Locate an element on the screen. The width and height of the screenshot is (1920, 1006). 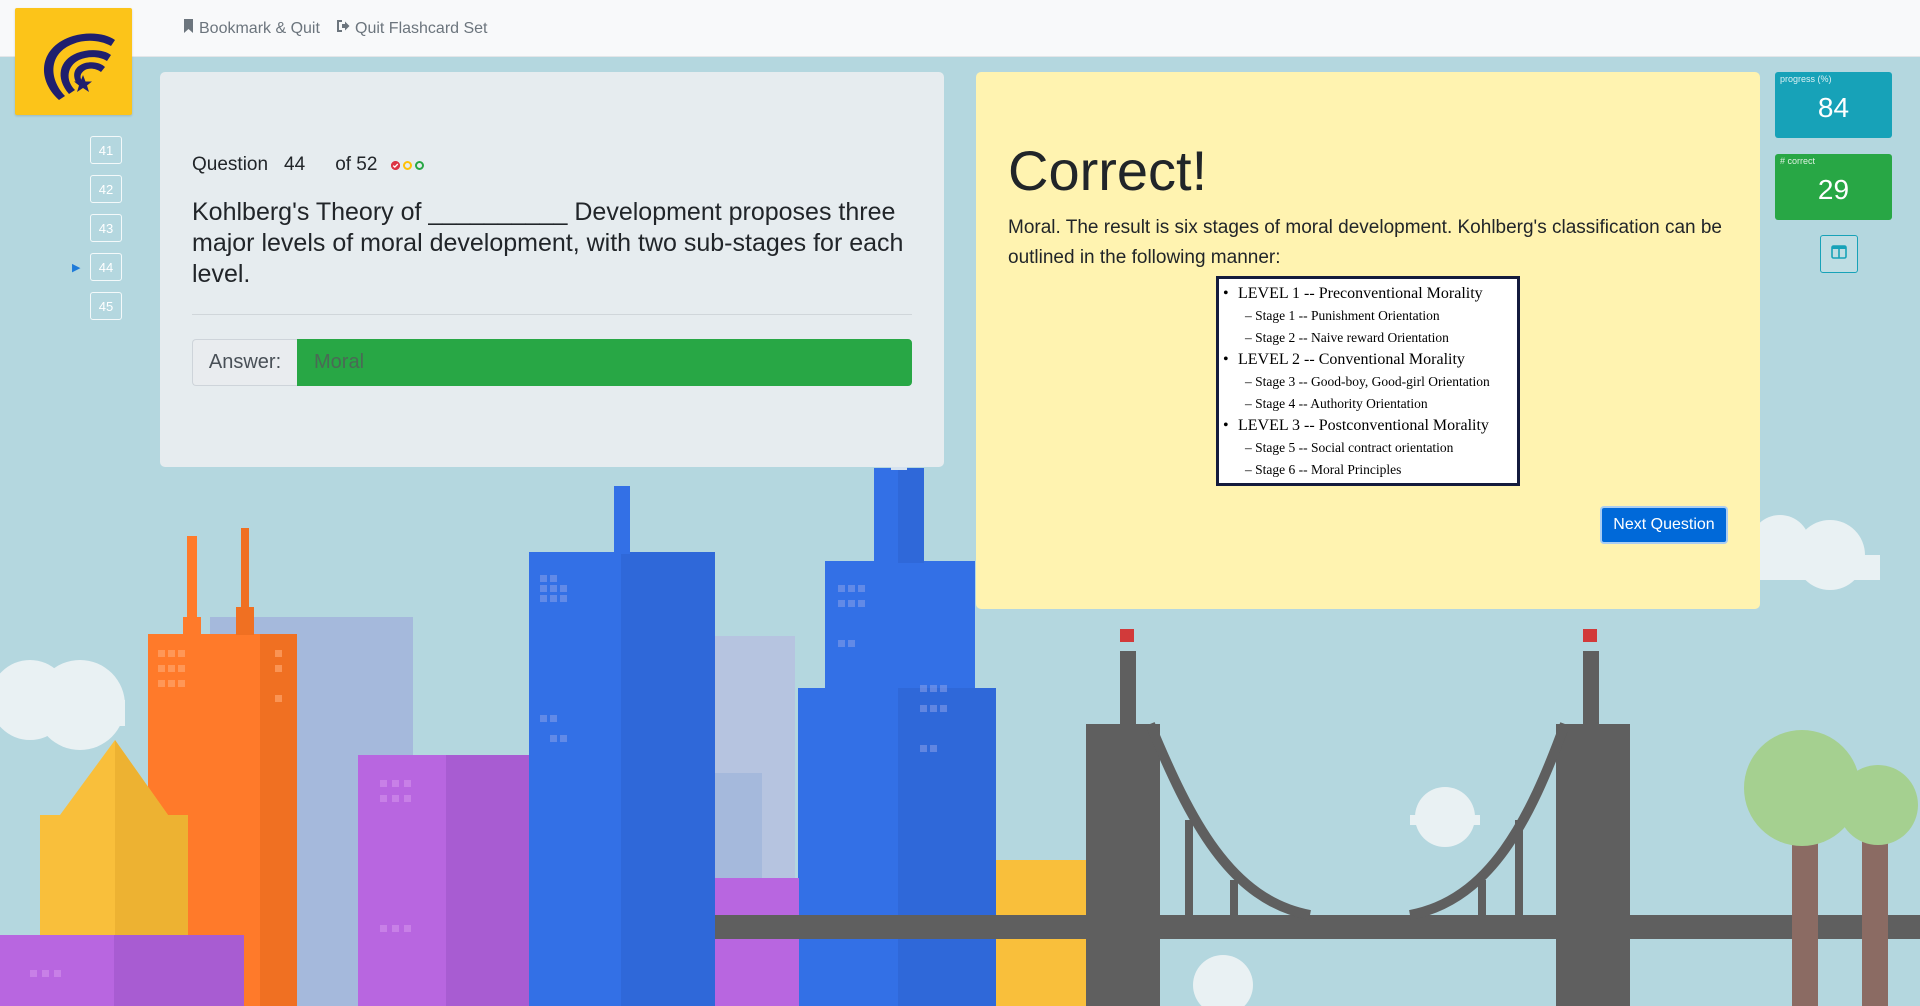
stage-item: – Stage 4 -- Authority Orientation is located at coordinates (1336, 403).